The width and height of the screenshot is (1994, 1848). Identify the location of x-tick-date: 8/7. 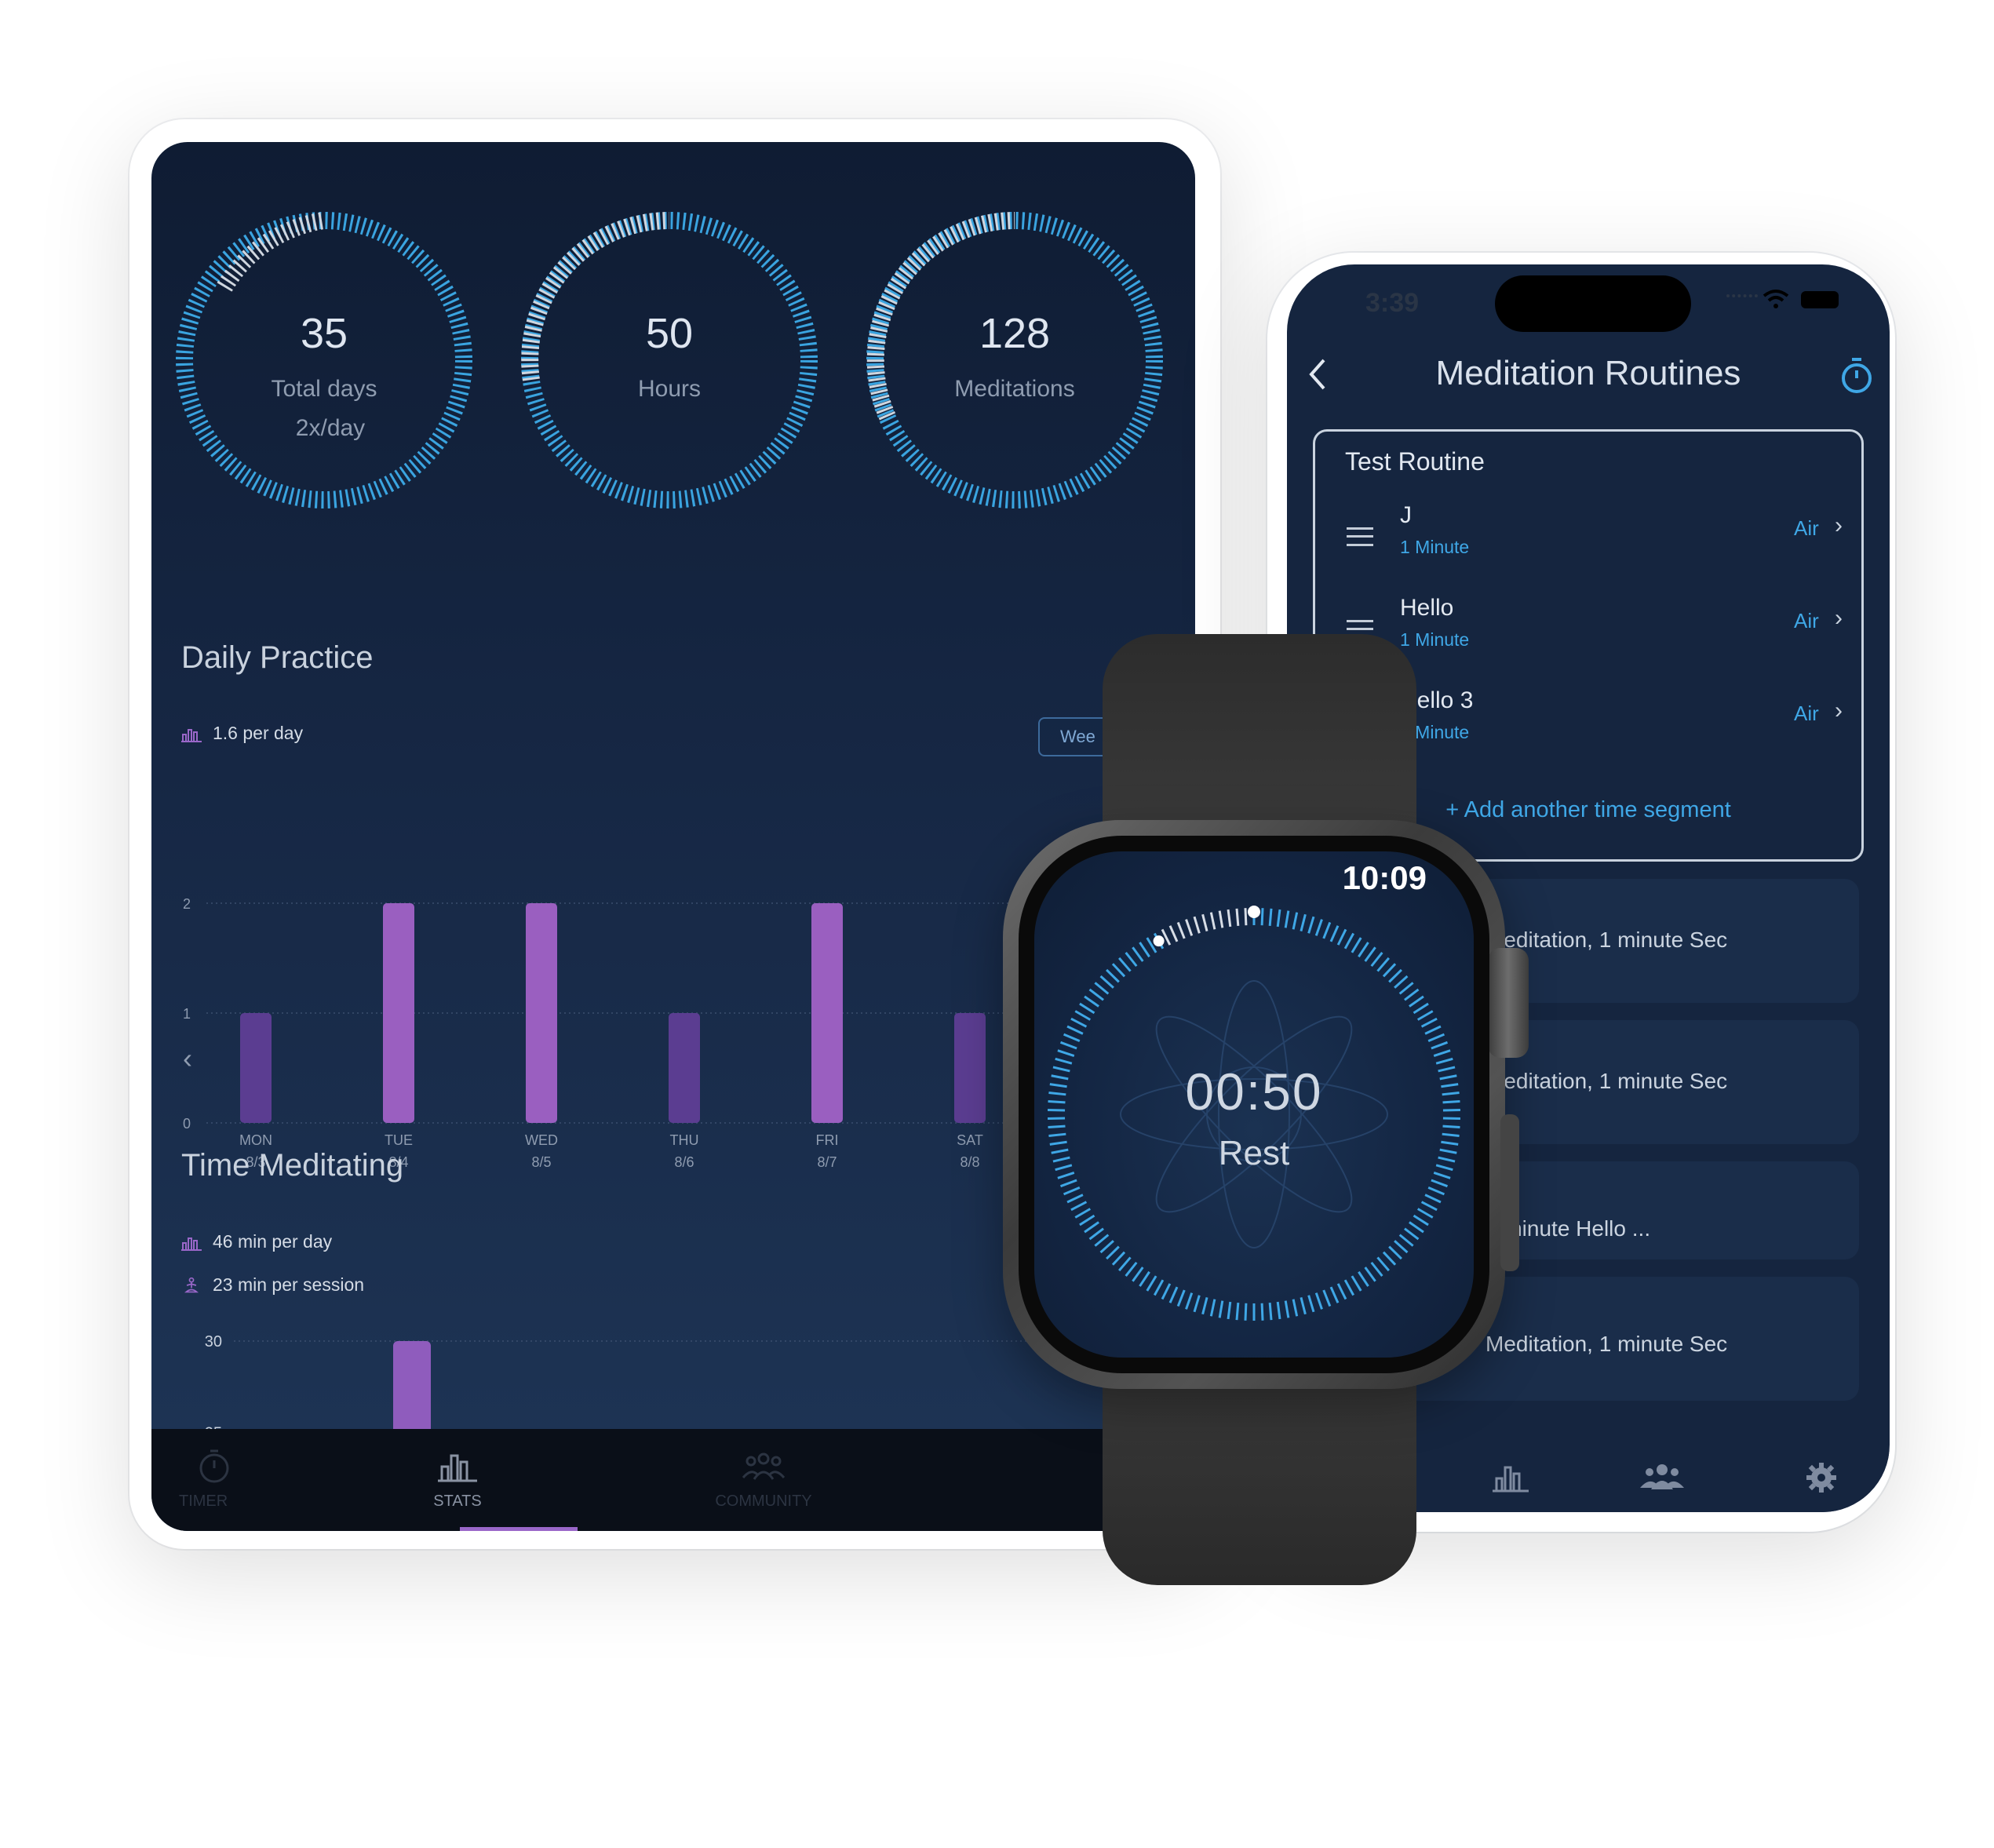
(827, 1162).